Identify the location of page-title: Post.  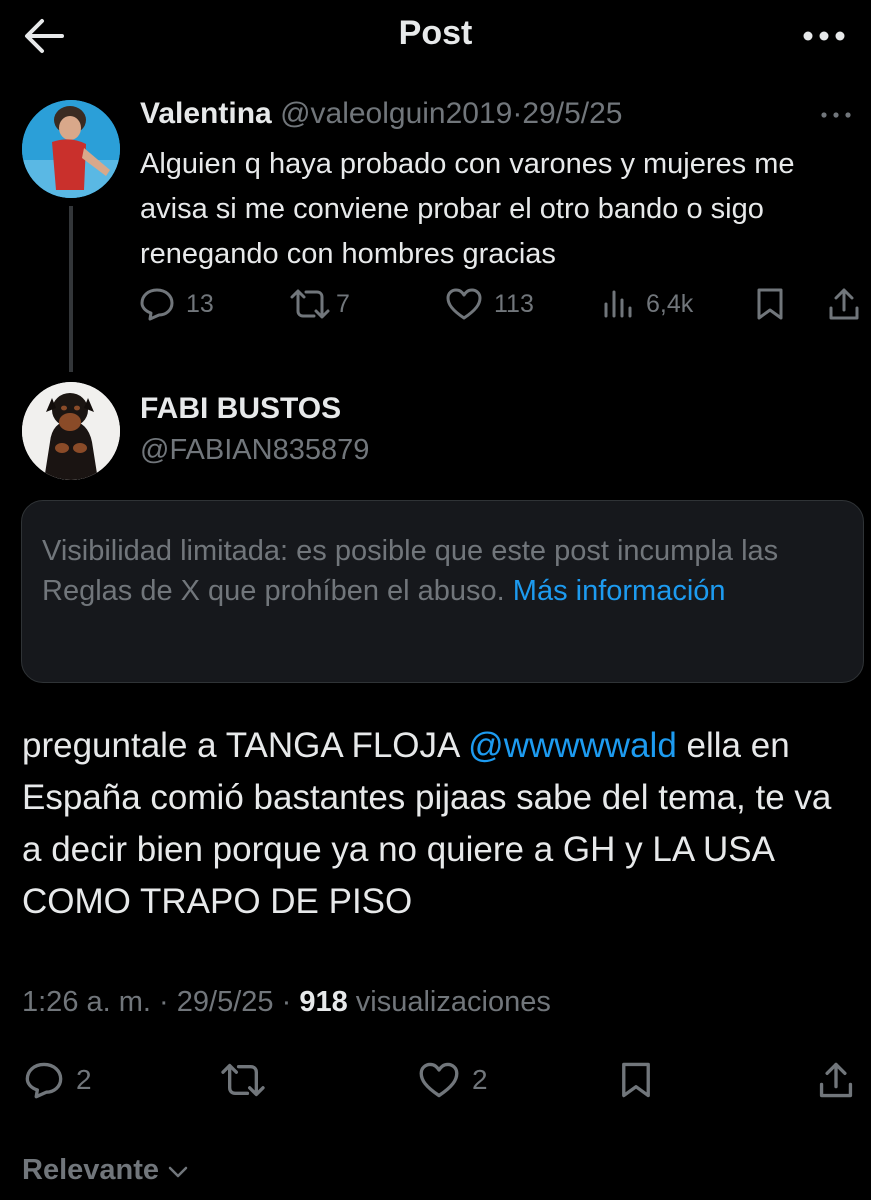
(435, 33).